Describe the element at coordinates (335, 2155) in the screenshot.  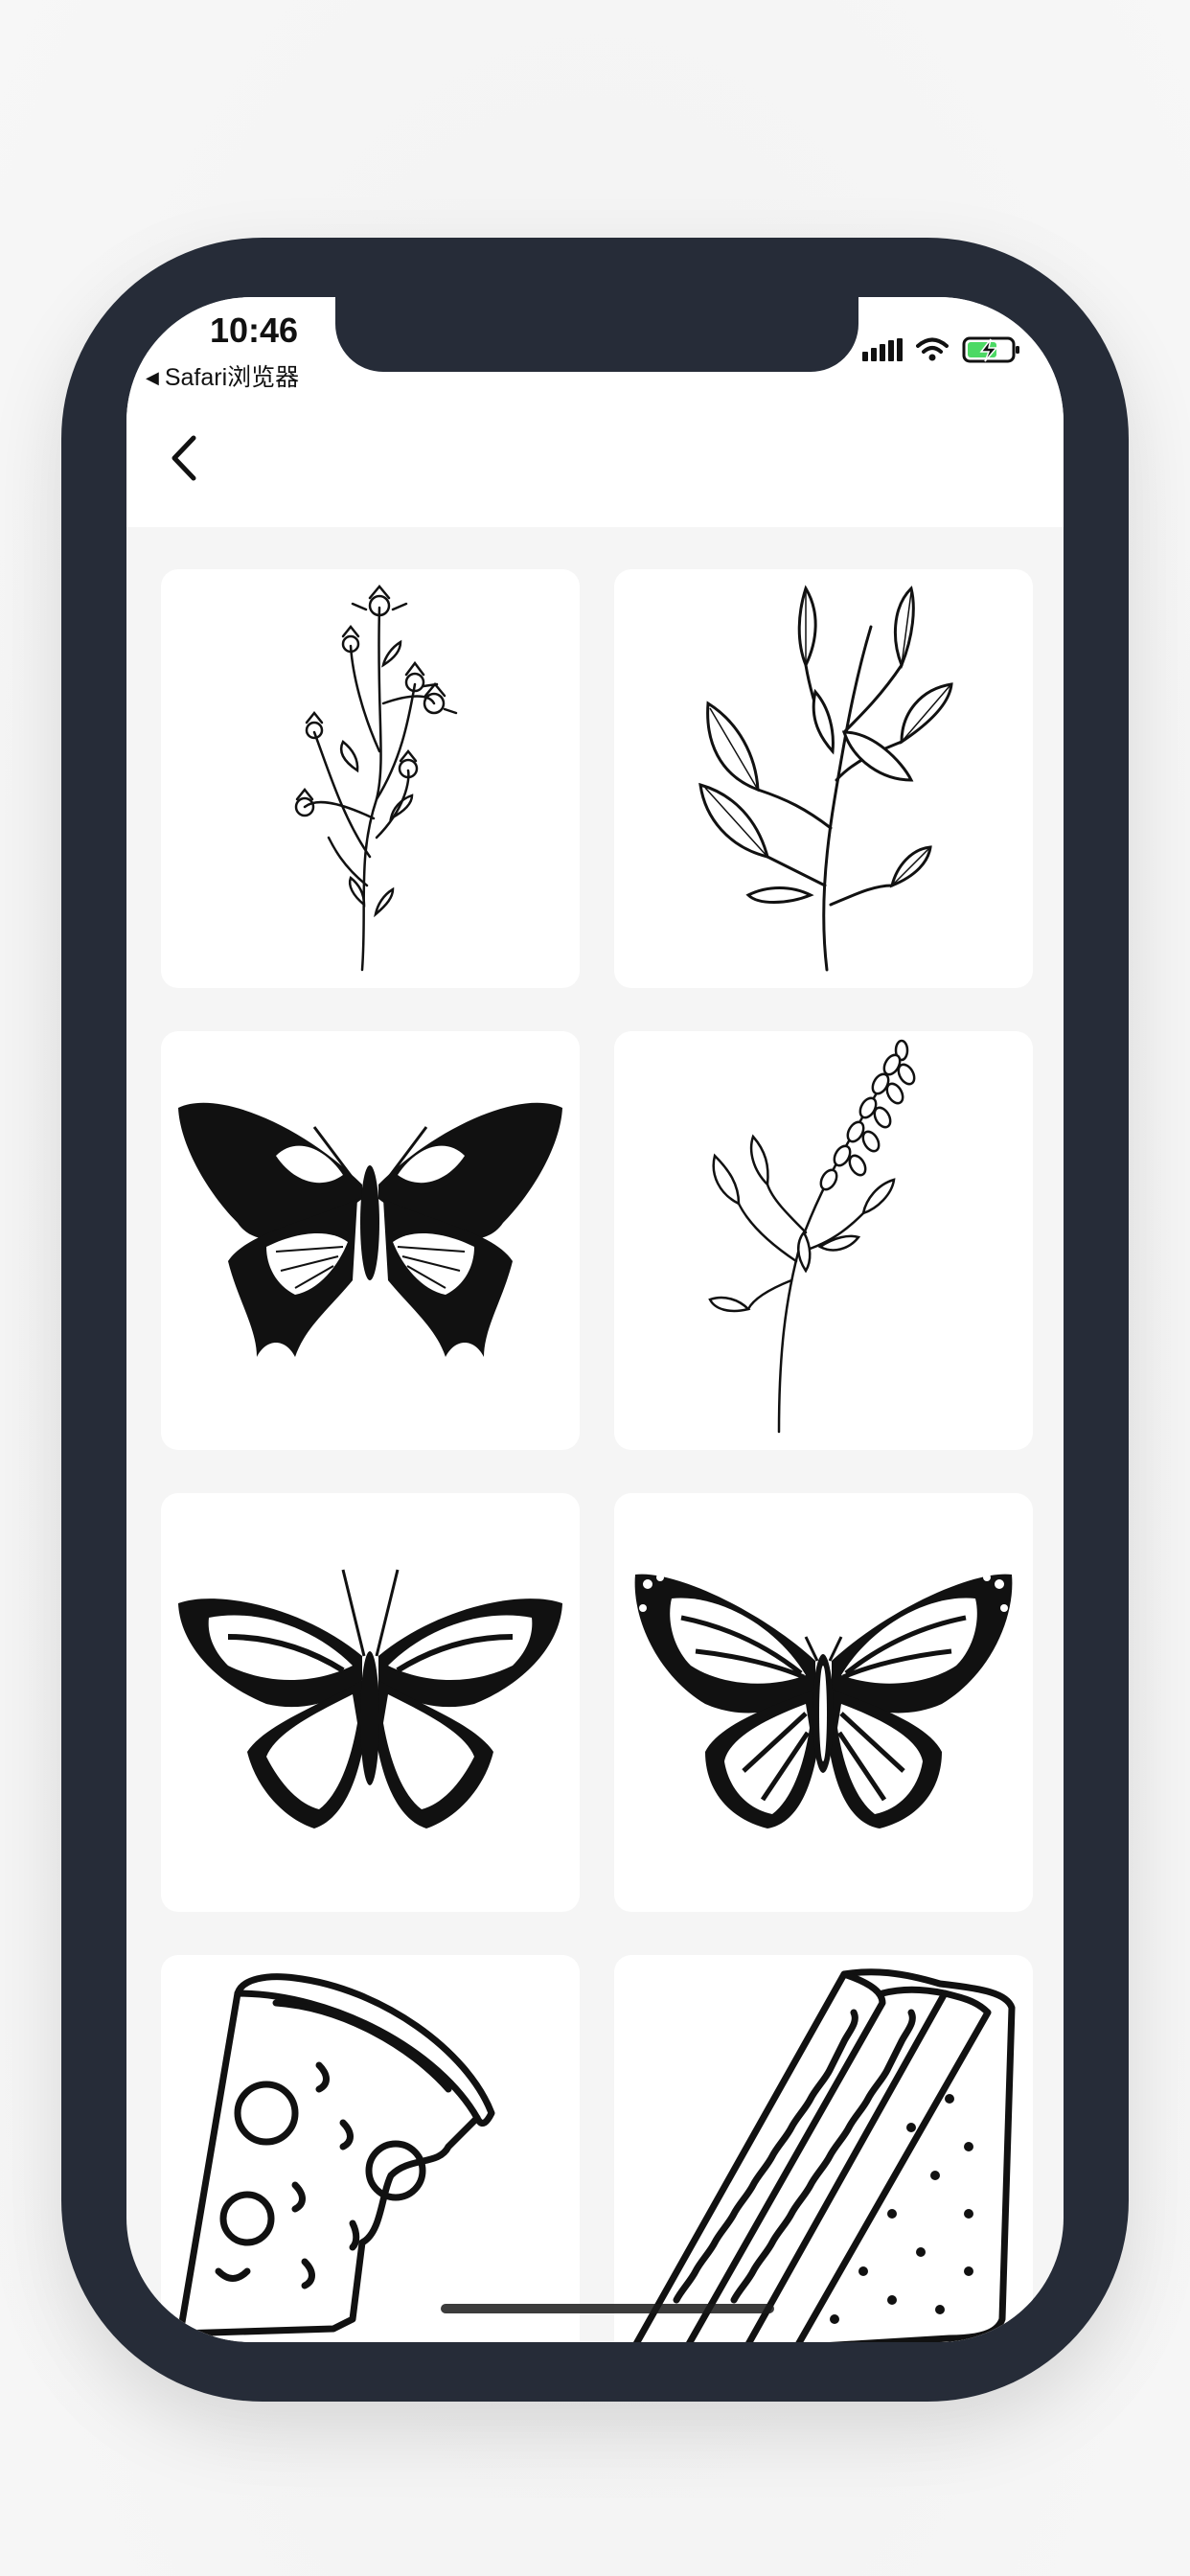
I see `pizza-slice-illustration` at that location.